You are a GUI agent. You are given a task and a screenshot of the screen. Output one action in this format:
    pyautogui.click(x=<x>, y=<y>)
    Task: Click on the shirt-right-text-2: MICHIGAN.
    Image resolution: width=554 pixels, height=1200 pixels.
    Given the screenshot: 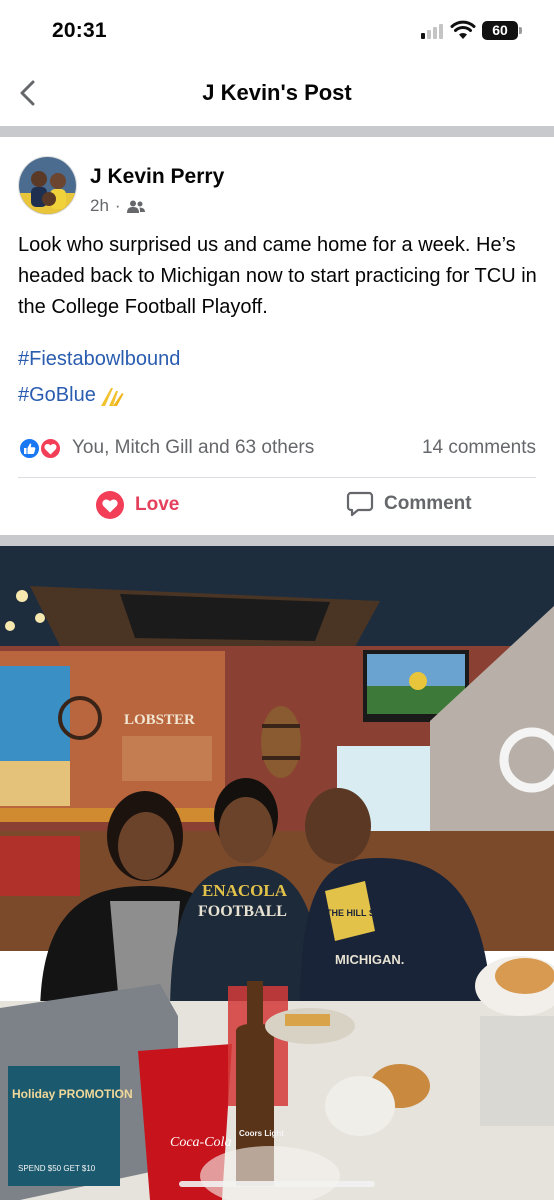 What is the action you would take?
    pyautogui.click(x=369, y=959)
    